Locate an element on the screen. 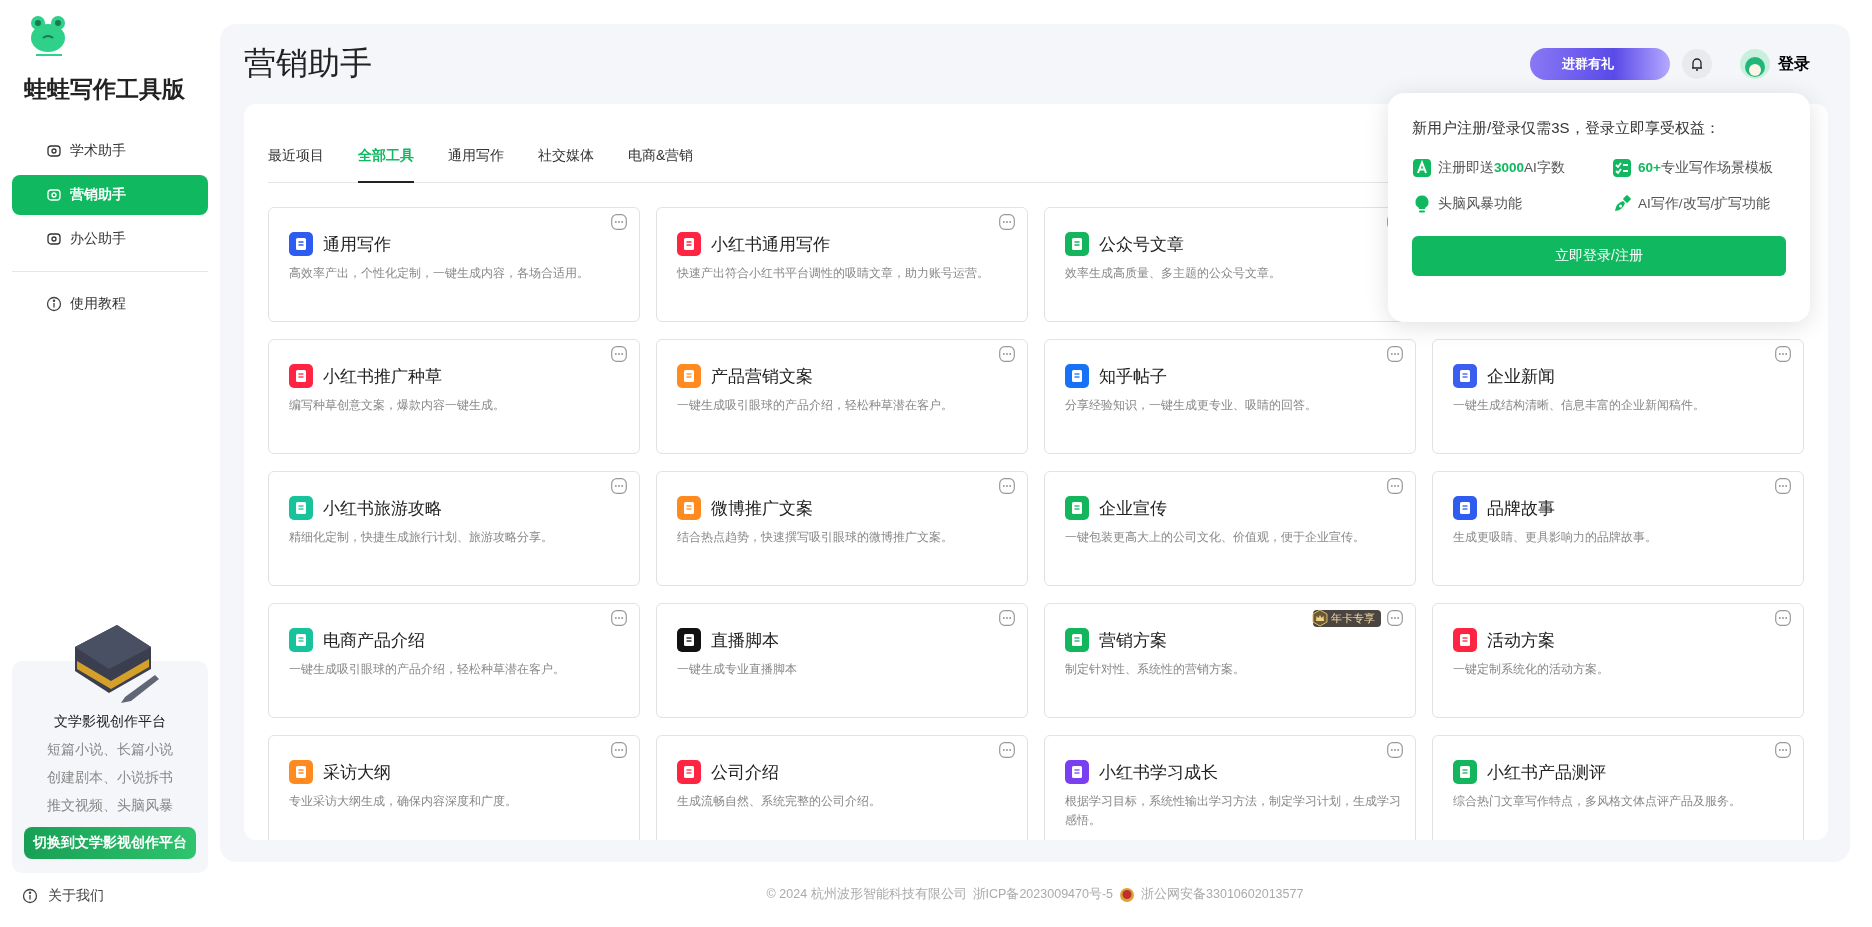 This screenshot has width=1872, height=927. card-title: 公众号文章 is located at coordinates (1141, 244).